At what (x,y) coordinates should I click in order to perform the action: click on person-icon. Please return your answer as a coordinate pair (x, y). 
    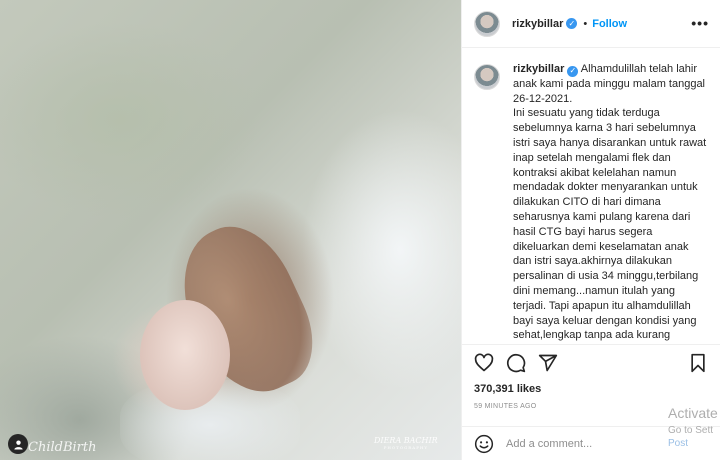
    Looking at the image, I should click on (18, 444).